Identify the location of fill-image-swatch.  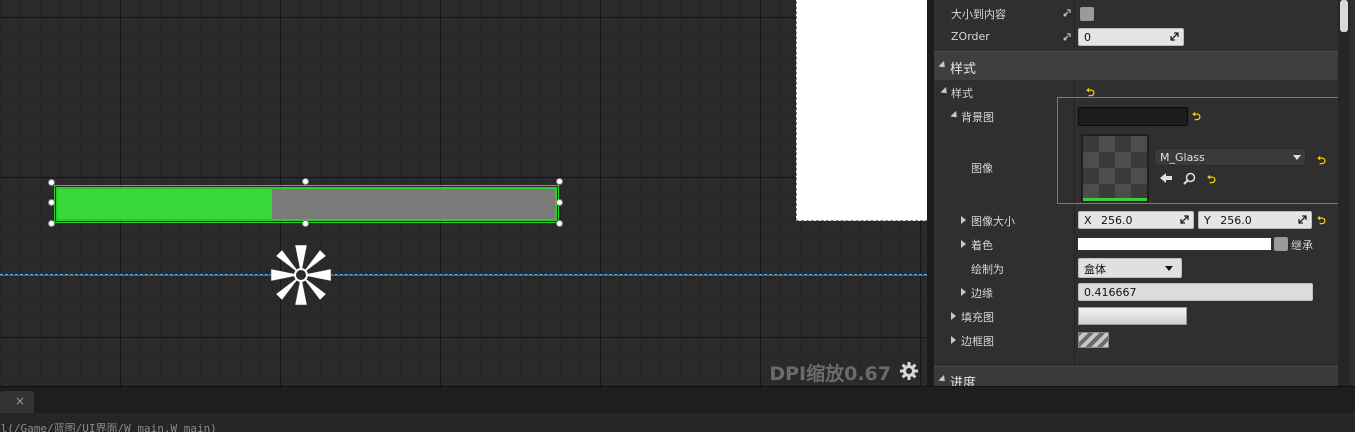
(1132, 316).